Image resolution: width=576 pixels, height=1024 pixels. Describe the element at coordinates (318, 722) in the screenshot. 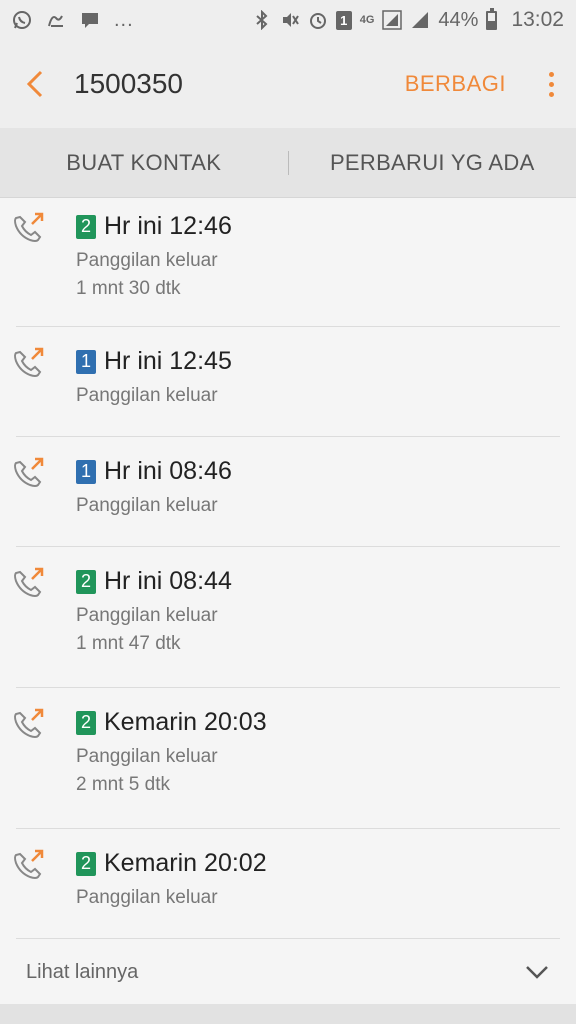

I see `call-header: 2 Kemarin 20:03` at that location.